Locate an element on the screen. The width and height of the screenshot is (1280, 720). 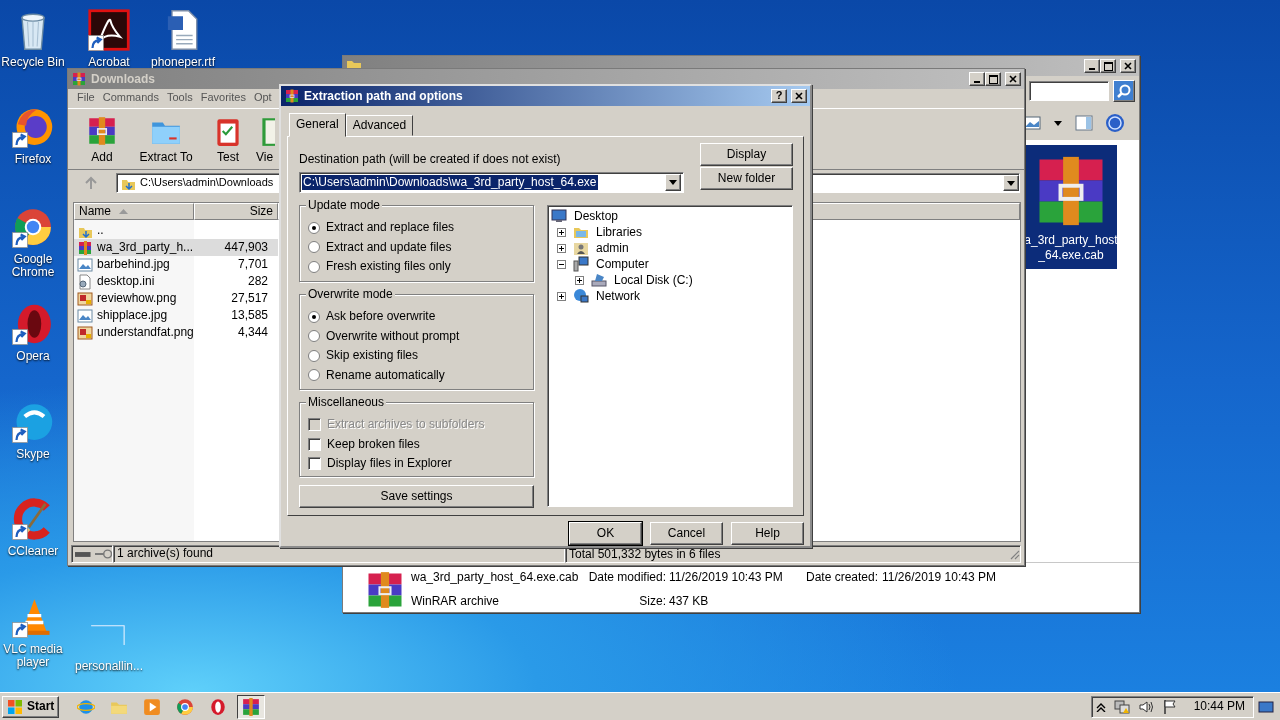
window-title: Downloads is located at coordinates (123, 79).